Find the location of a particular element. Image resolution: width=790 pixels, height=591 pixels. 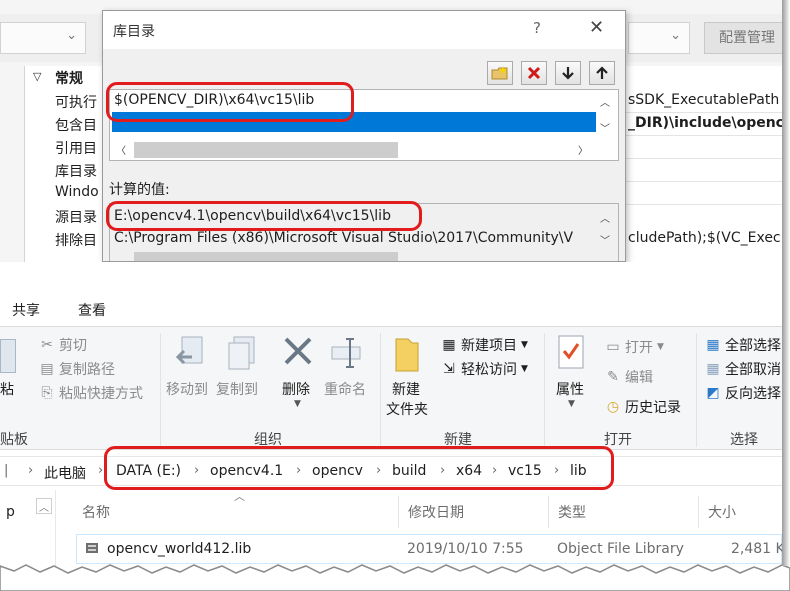

file-modified: 2019/10/10 7:55 is located at coordinates (465, 549).